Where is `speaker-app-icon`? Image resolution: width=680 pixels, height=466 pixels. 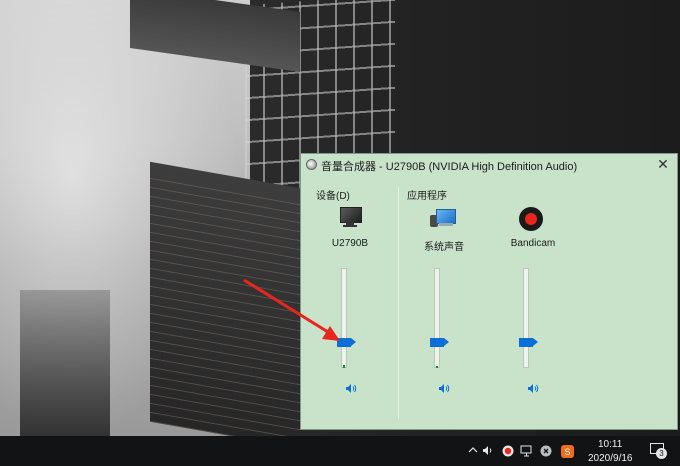
speaker-app-icon is located at coordinates (311, 164).